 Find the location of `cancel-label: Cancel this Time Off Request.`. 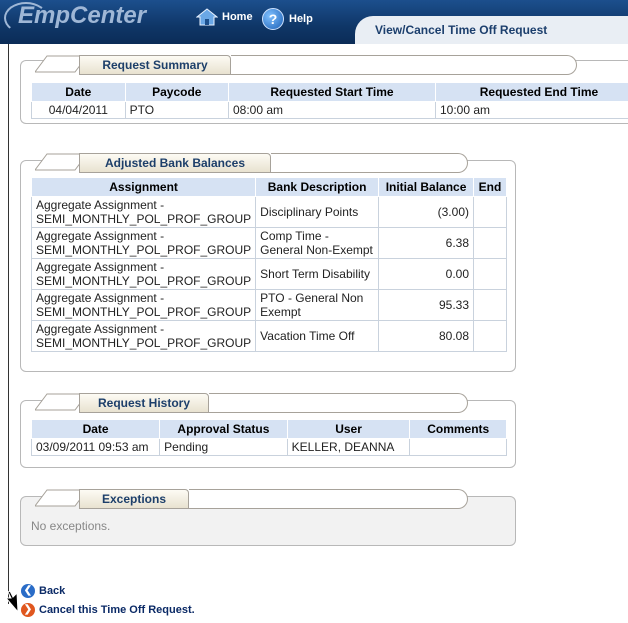

cancel-label: Cancel this Time Off Request. is located at coordinates (117, 610).